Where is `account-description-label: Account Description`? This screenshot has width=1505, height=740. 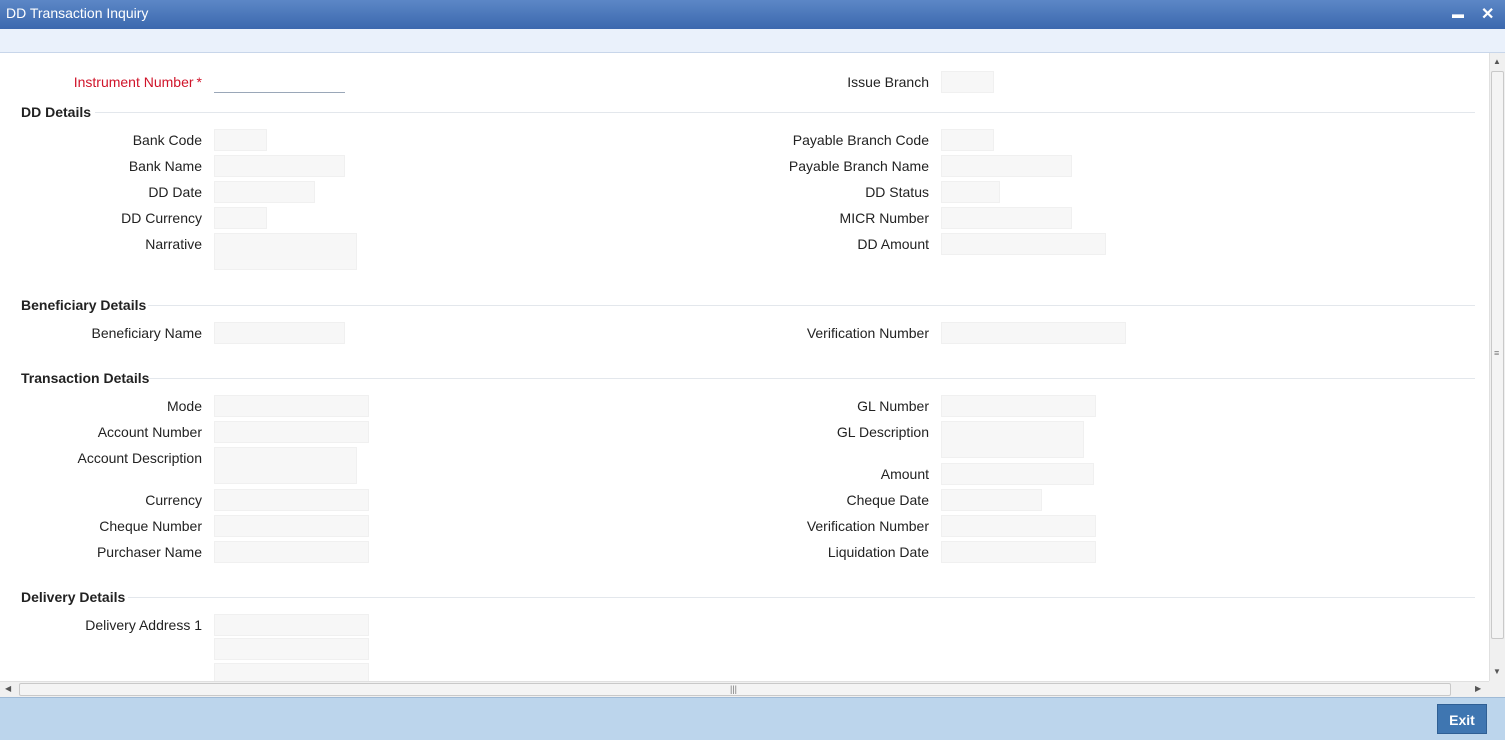
account-description-label: Account Description is located at coordinates (139, 458).